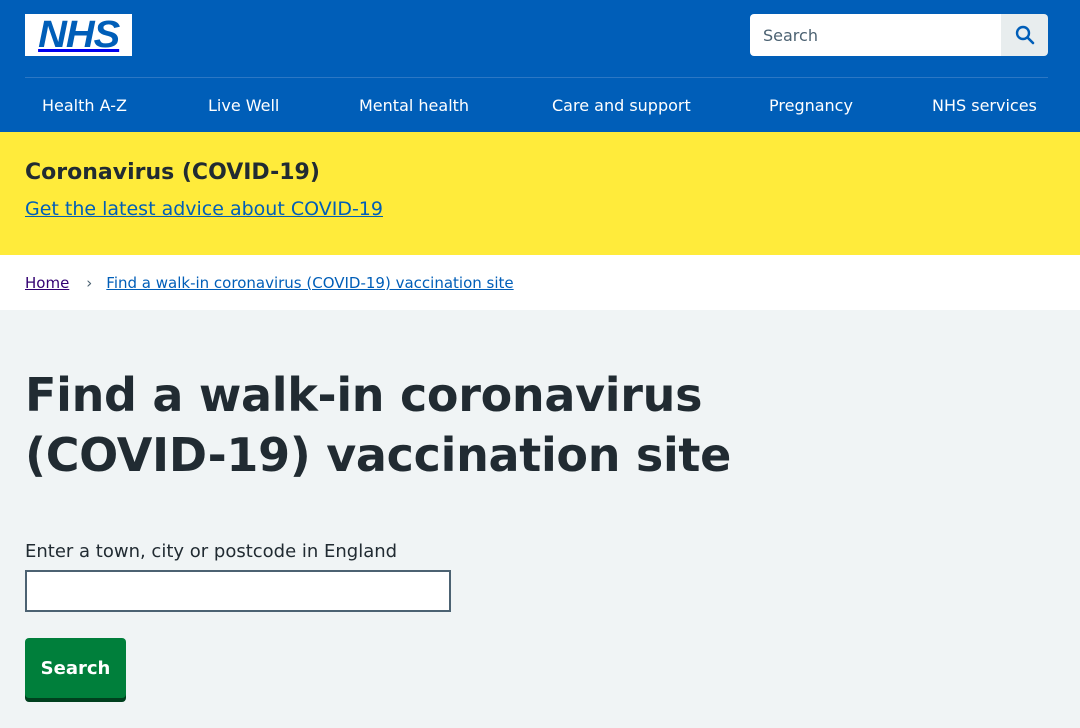 Image resolution: width=1080 pixels, height=728 pixels. I want to click on nav-health-a-z: Health A-Z, so click(84, 105).